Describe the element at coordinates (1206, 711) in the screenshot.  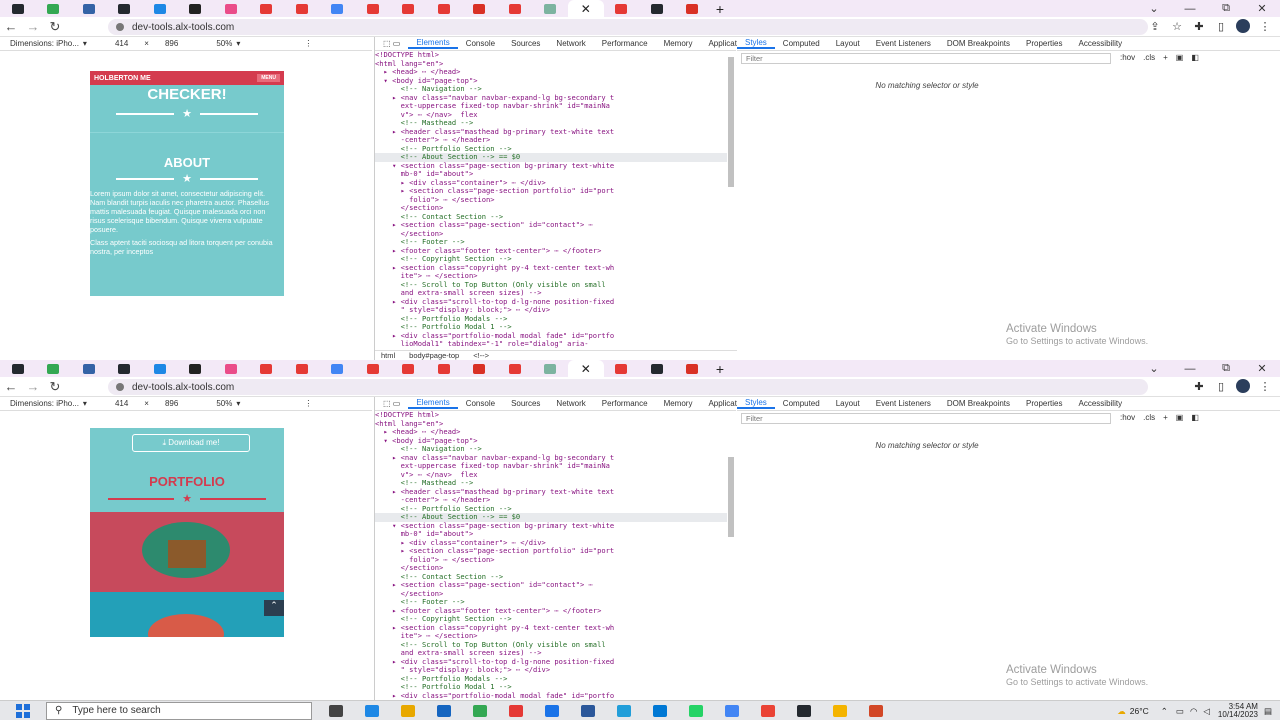
I see `volume-icon: ◁` at that location.